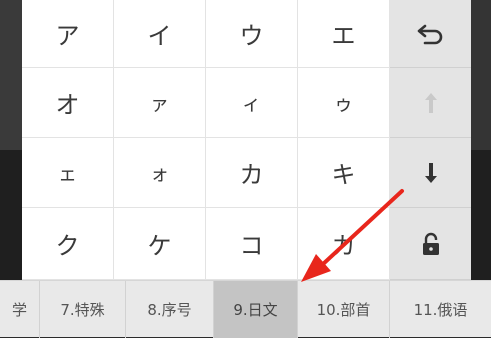 Image resolution: width=491 pixels, height=338 pixels. I want to click on page-down-button, so click(430, 173).